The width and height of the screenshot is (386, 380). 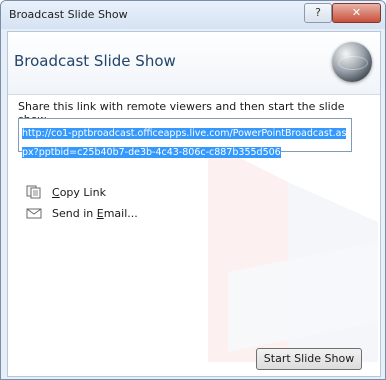 I want to click on start-slide-show-label: Start Slide Show, so click(x=309, y=358).